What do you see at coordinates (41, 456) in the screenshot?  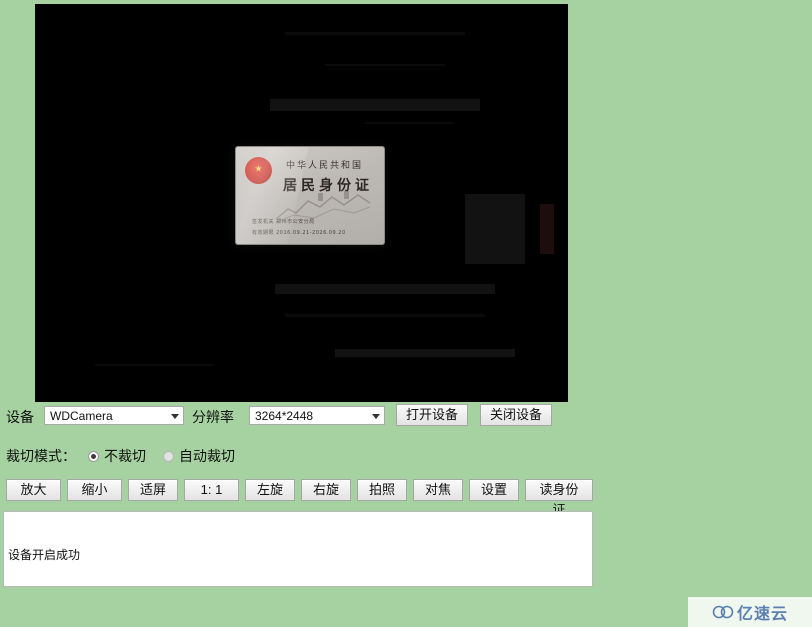 I see `crop-mode-label: 裁切模式：` at bounding box center [41, 456].